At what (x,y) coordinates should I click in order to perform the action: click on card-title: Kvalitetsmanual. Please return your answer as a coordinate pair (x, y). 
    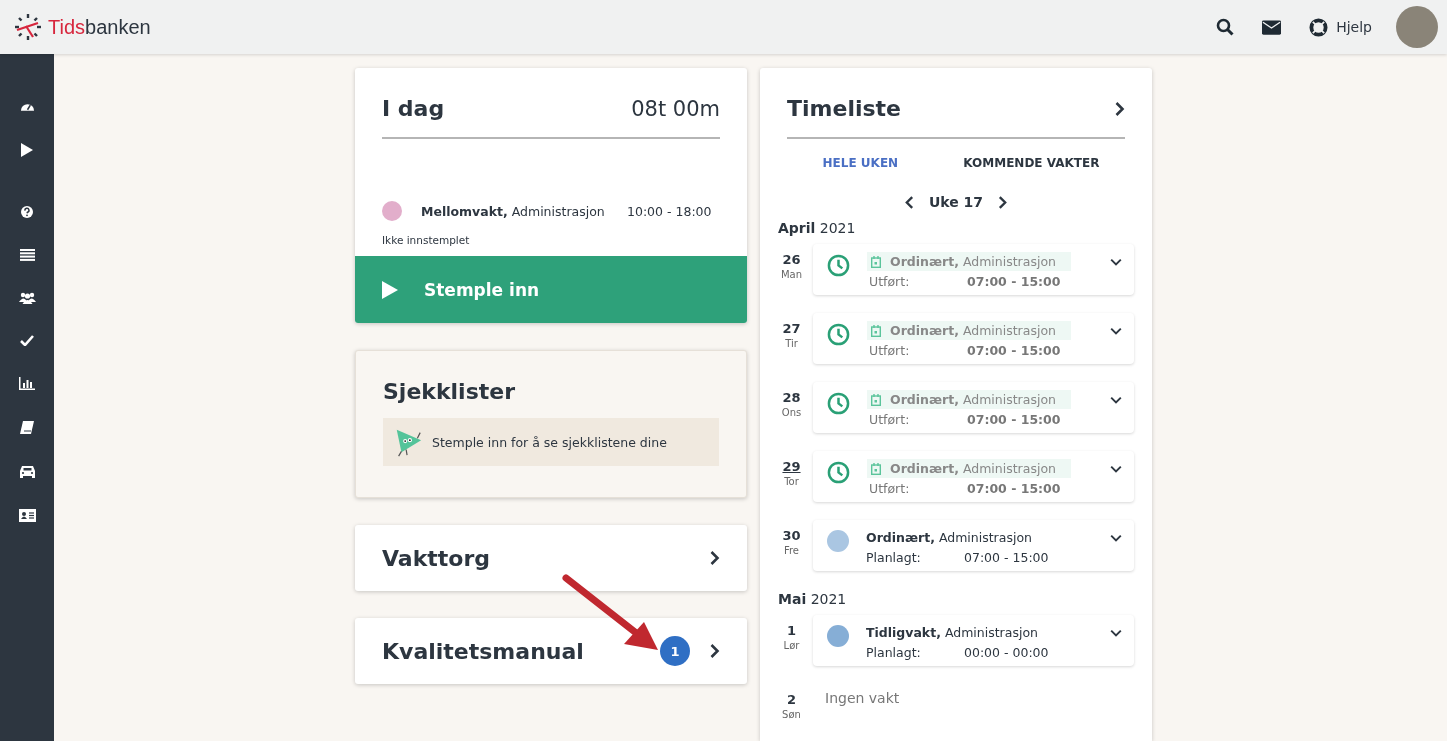
    Looking at the image, I should click on (483, 651).